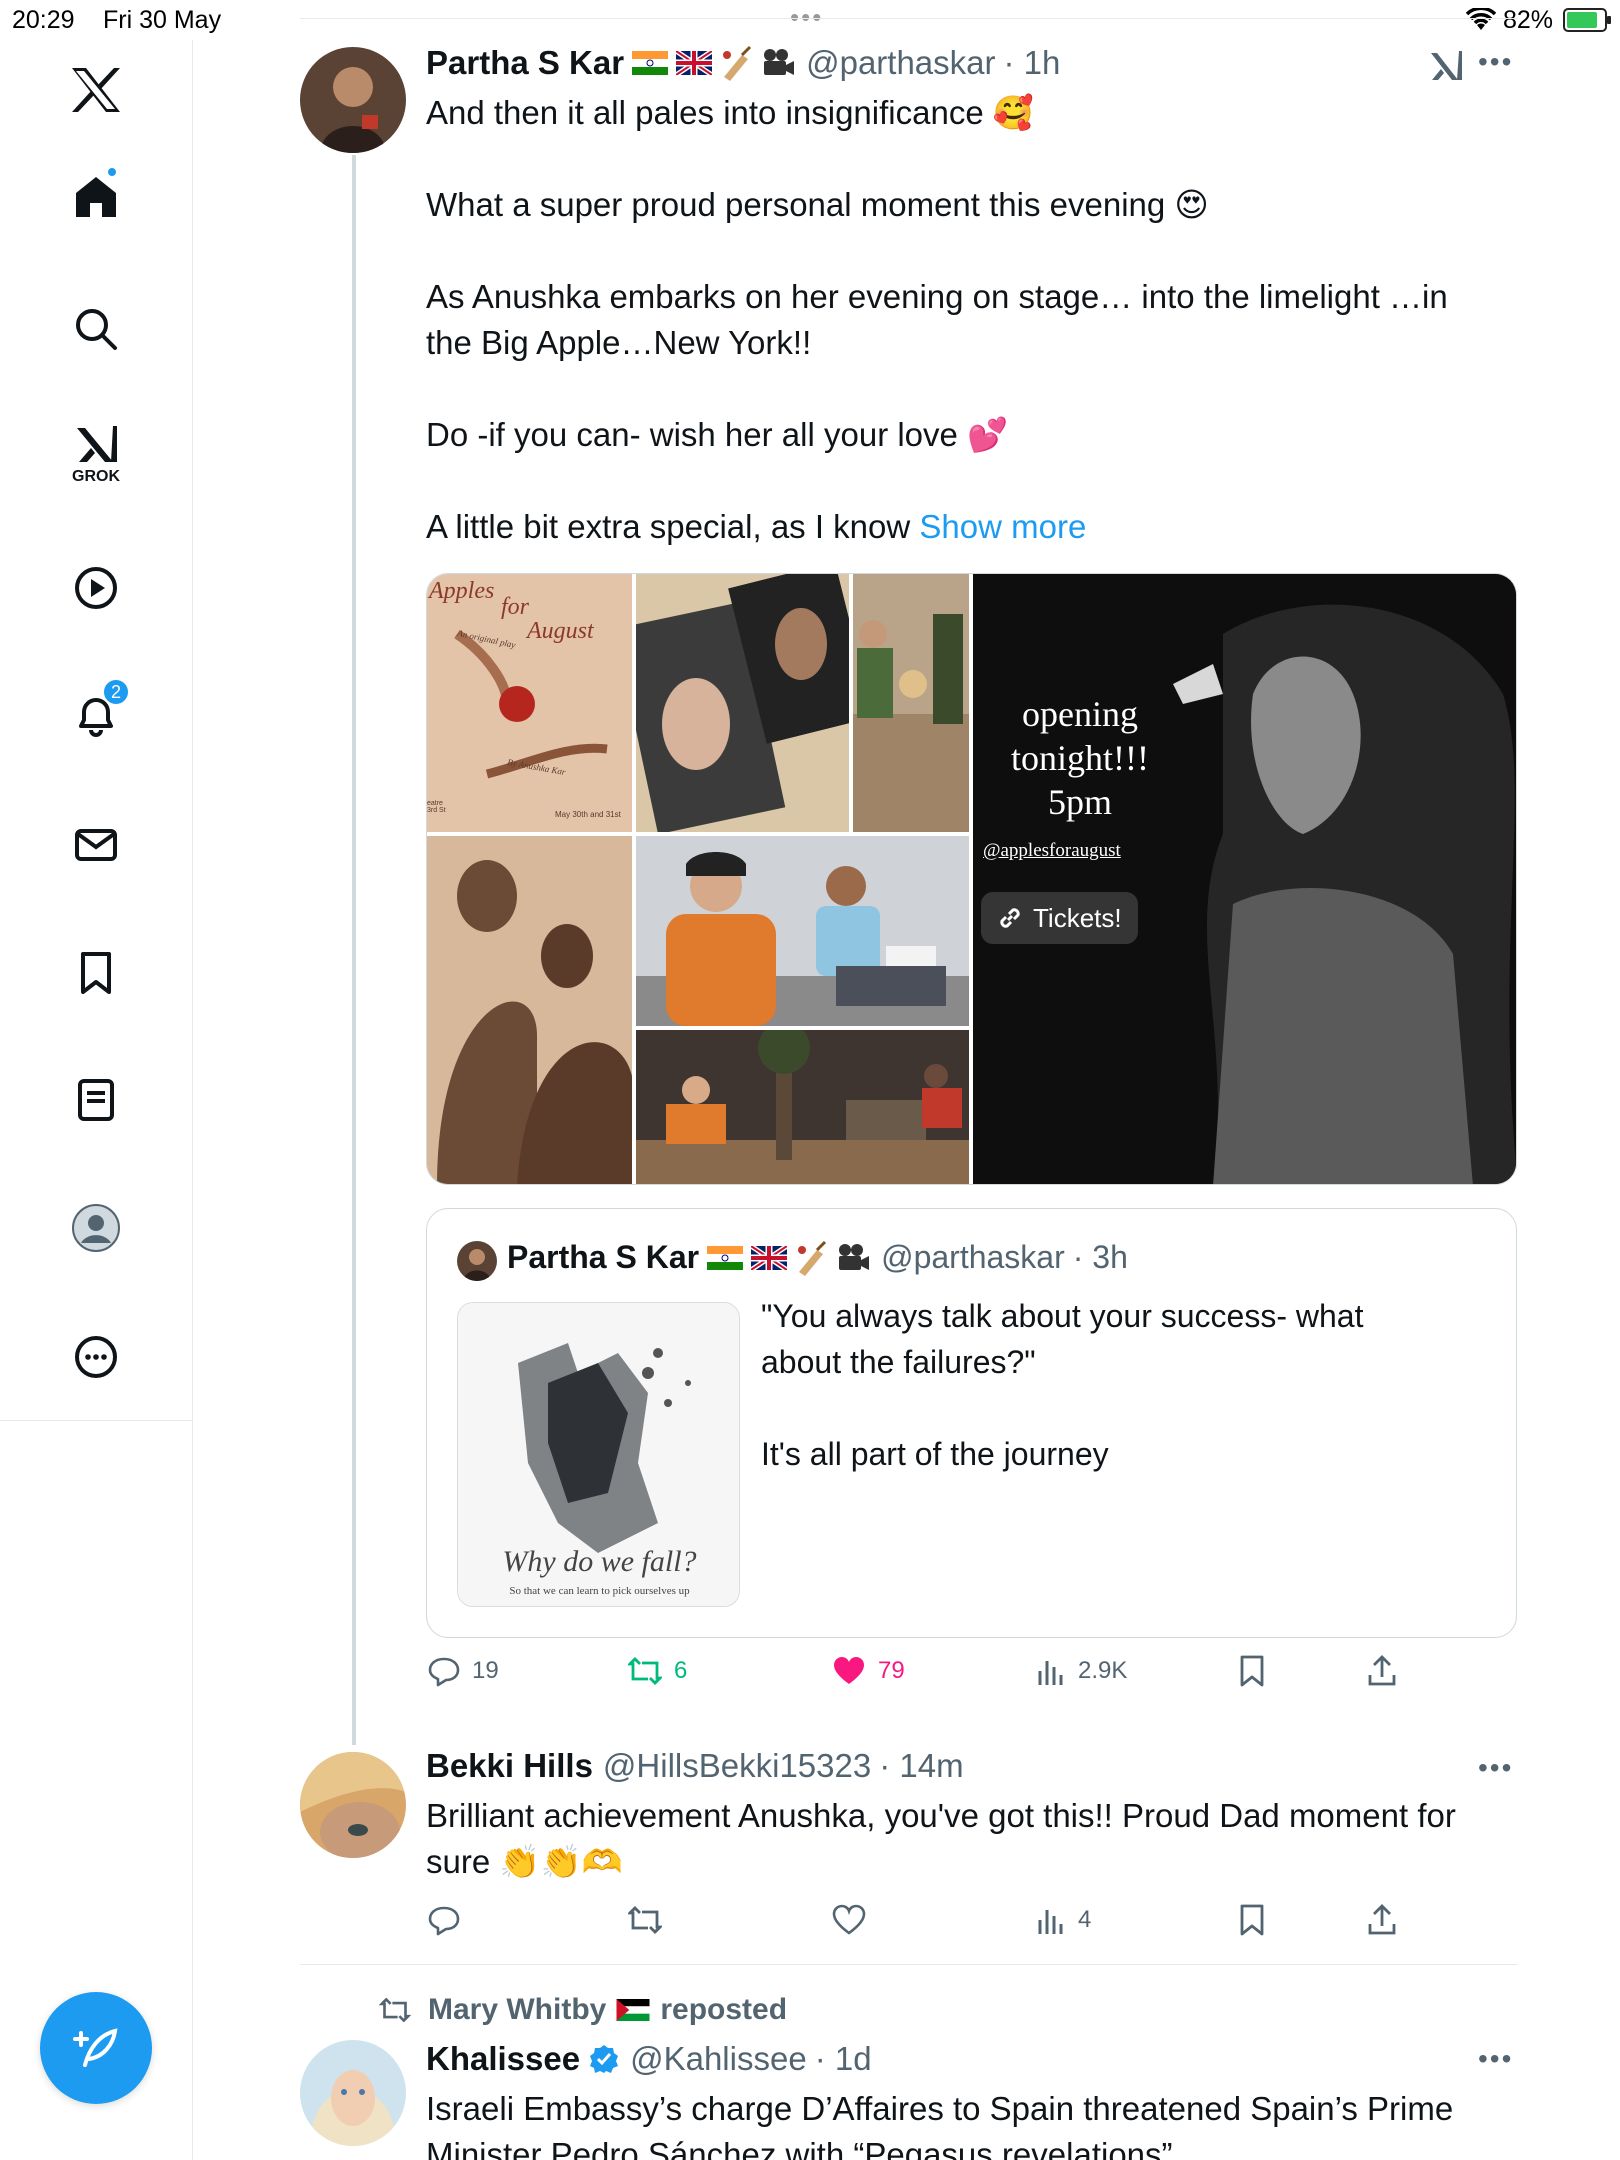  Describe the element at coordinates (1495, 1768) in the screenshot. I see `reply-more-icon: •••` at that location.